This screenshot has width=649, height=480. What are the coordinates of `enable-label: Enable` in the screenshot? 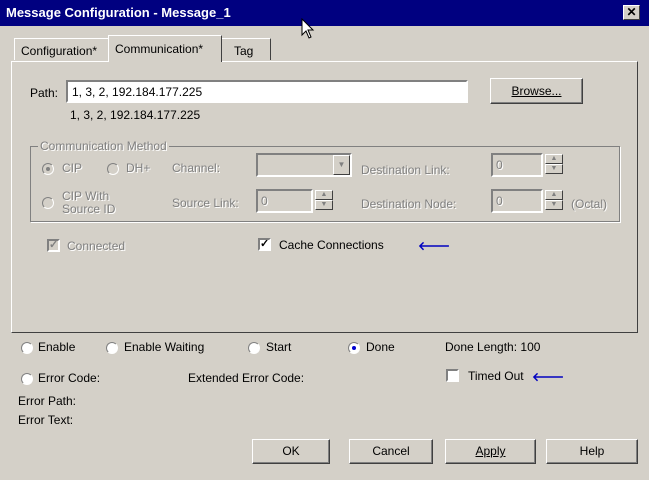 It's located at (57, 347).